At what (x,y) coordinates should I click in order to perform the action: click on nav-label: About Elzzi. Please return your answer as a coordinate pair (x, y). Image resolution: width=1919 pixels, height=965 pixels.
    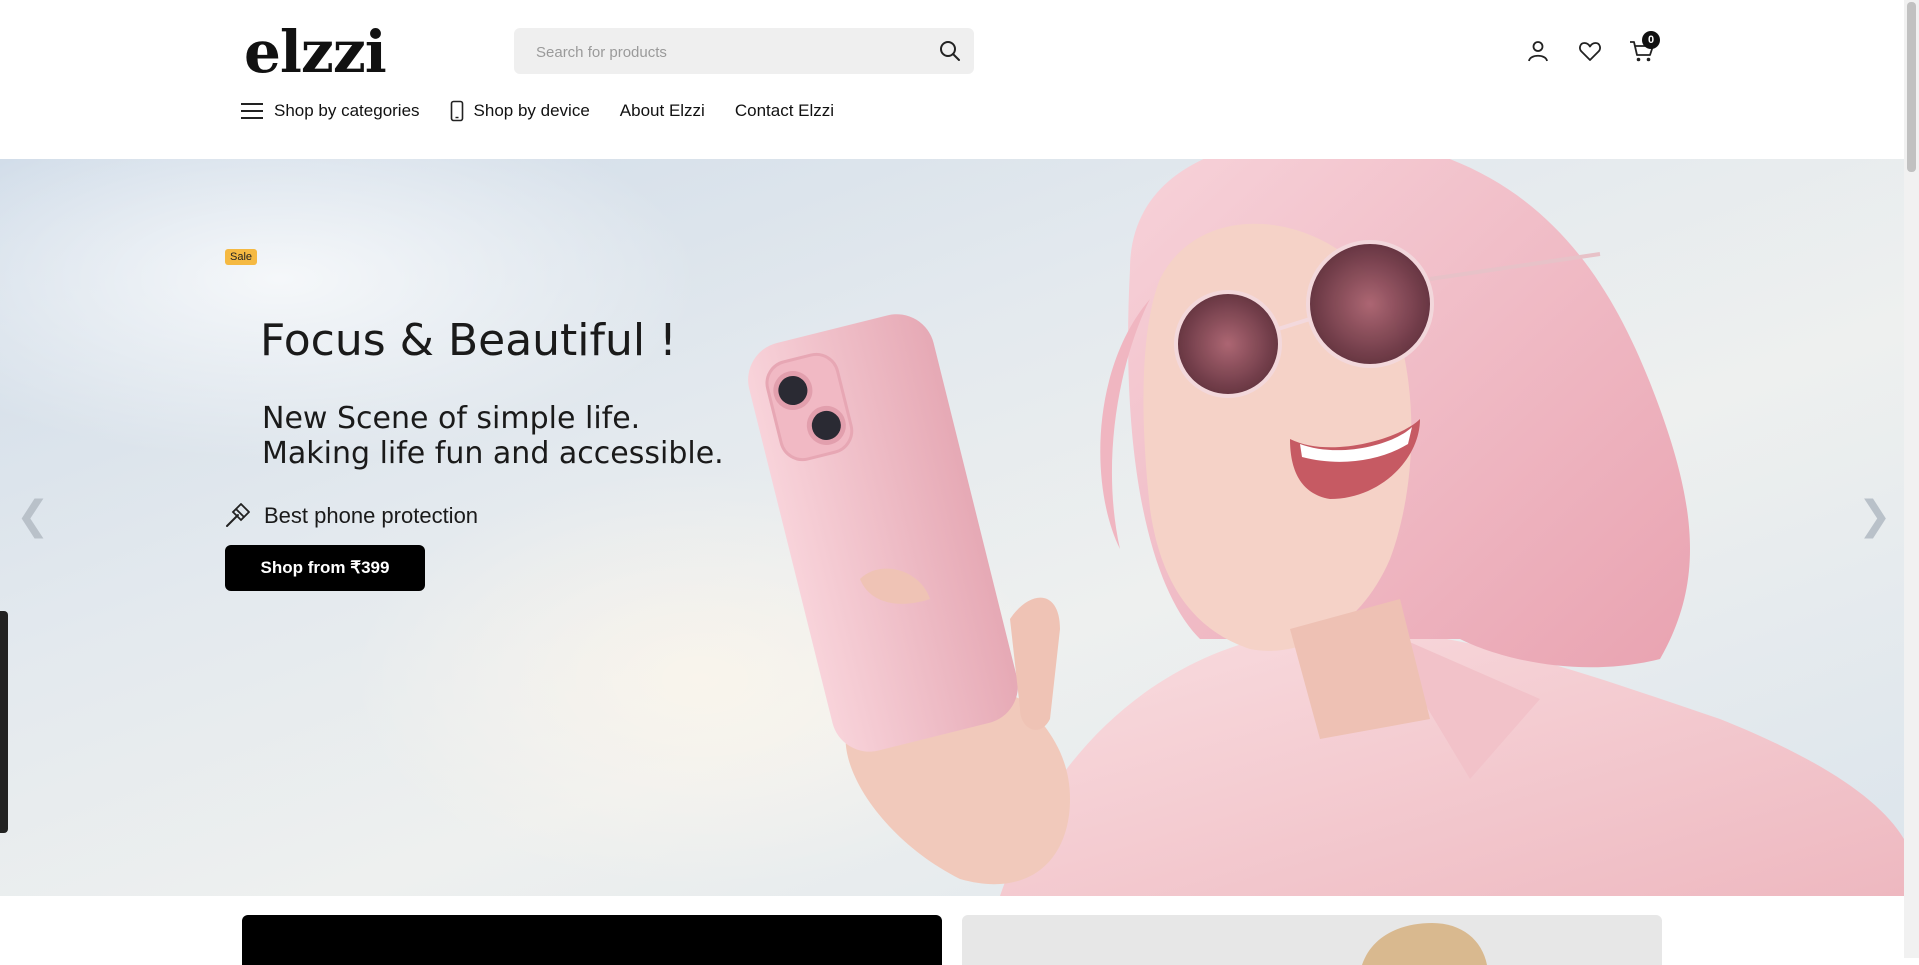
    Looking at the image, I should click on (662, 110).